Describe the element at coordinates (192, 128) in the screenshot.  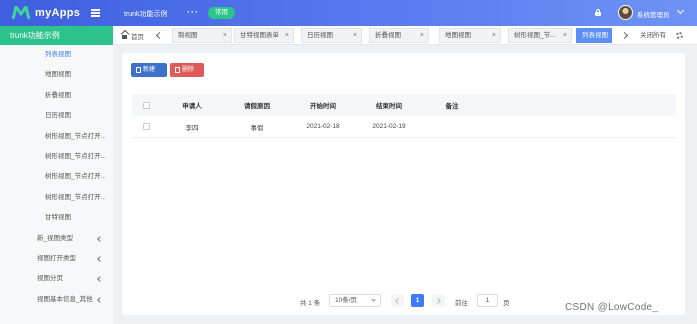
I see `table-cell: 李四` at that location.